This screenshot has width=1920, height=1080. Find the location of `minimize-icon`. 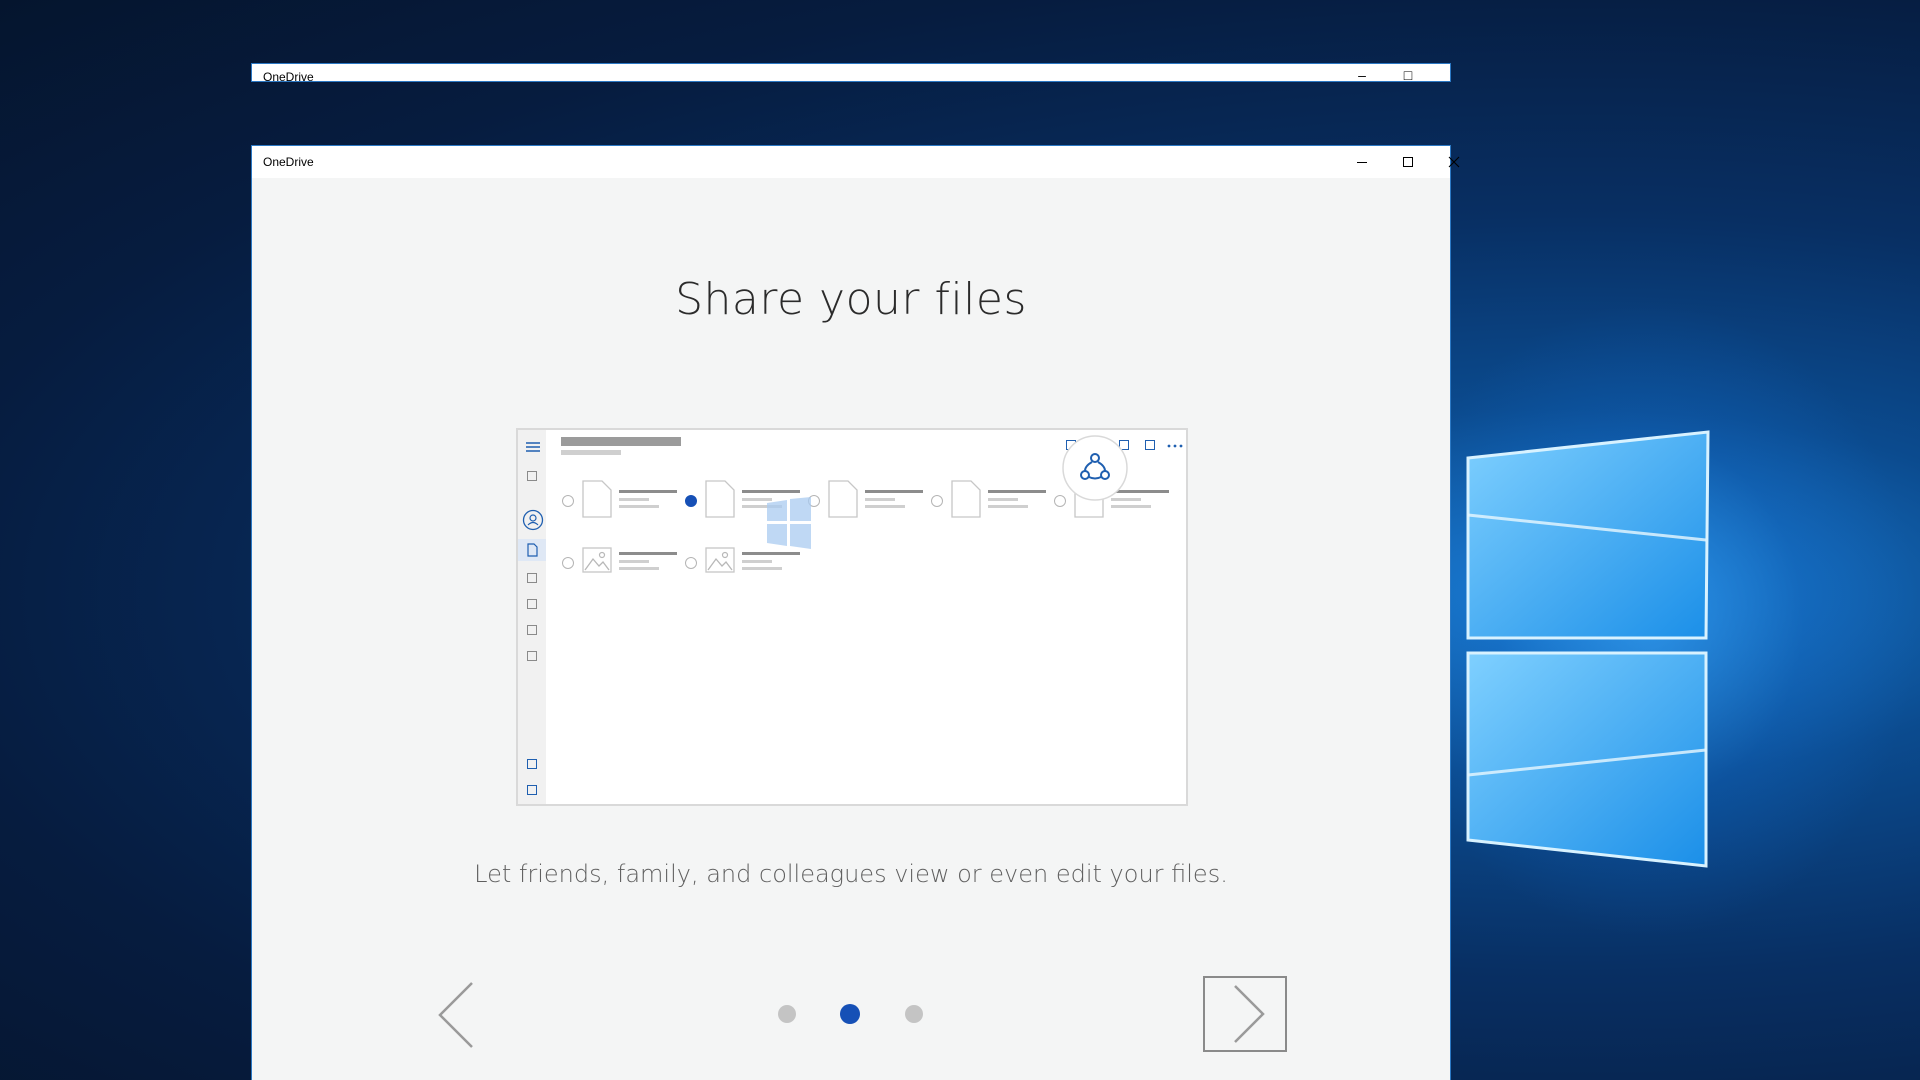

minimize-icon is located at coordinates (1362, 162).